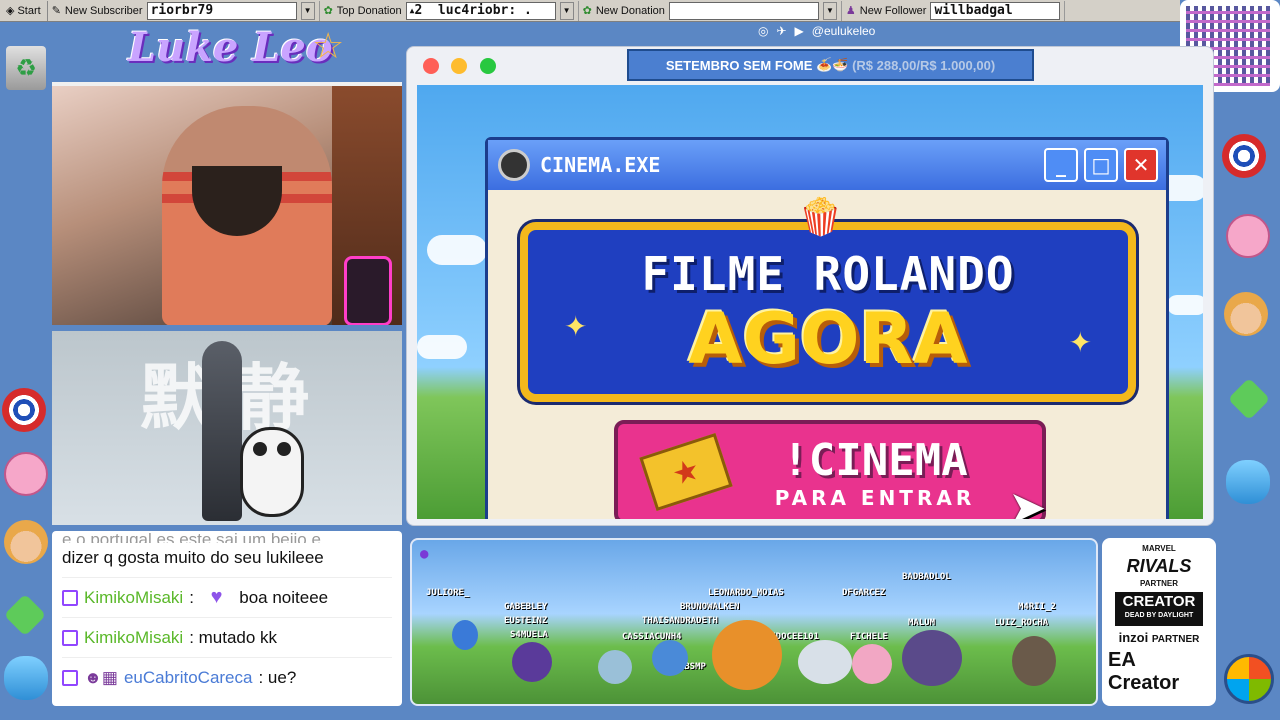  Describe the element at coordinates (828, 274) in the screenshot. I see `headline-line-1: FILME ROLANDO` at that location.